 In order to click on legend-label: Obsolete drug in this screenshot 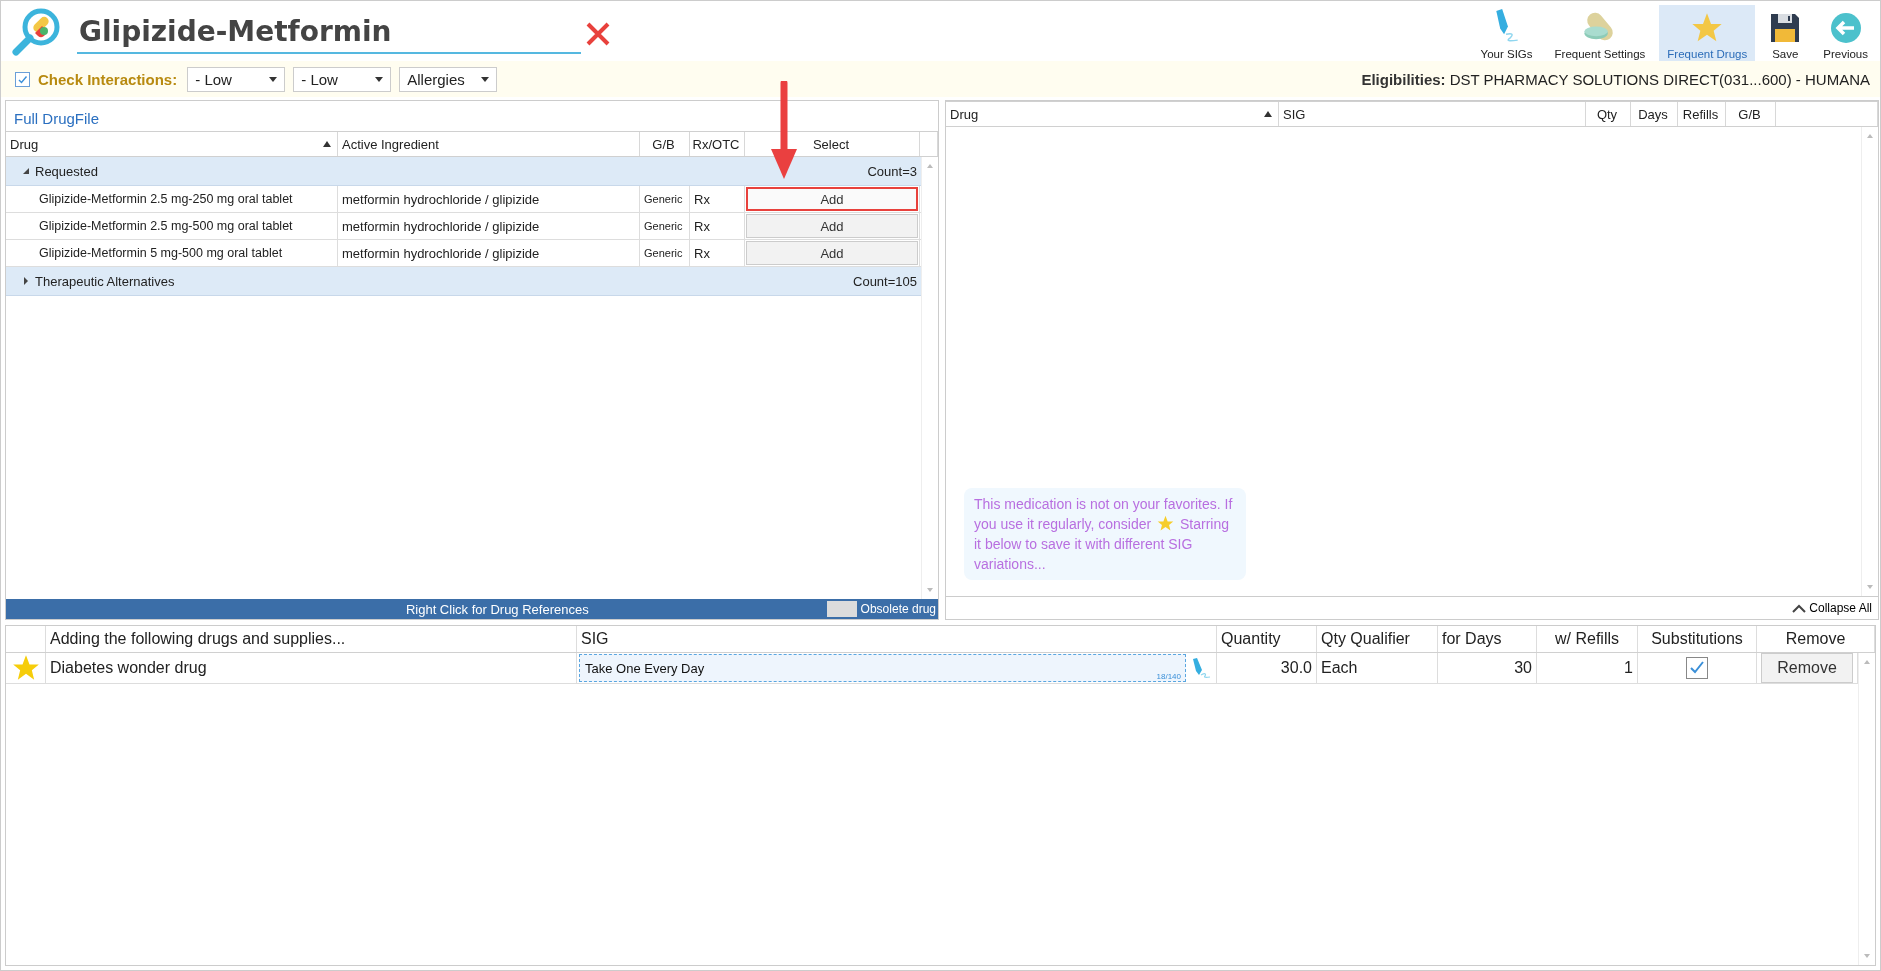, I will do `click(898, 609)`.